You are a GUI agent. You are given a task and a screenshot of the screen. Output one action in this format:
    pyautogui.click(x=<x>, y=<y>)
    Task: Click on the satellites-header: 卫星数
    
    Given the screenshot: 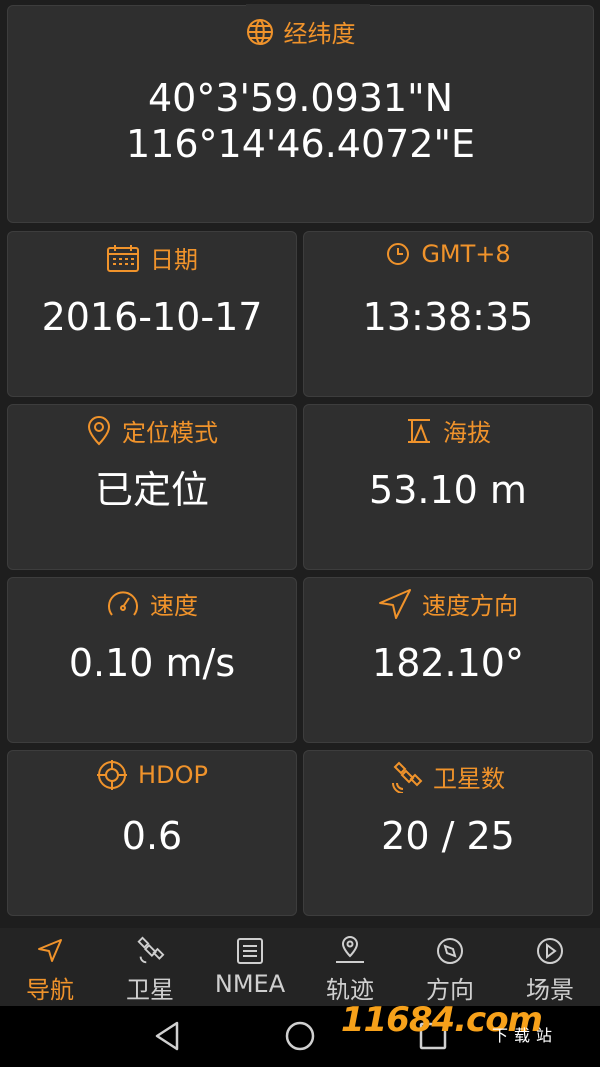 What is the action you would take?
    pyautogui.click(x=448, y=776)
    